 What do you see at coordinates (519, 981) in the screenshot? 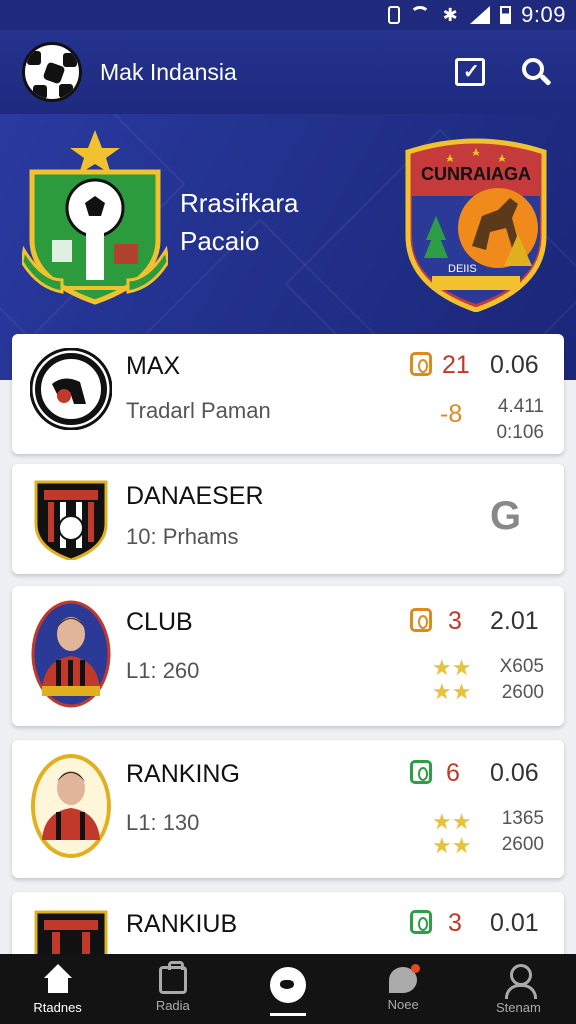
I see `user-icon` at bounding box center [519, 981].